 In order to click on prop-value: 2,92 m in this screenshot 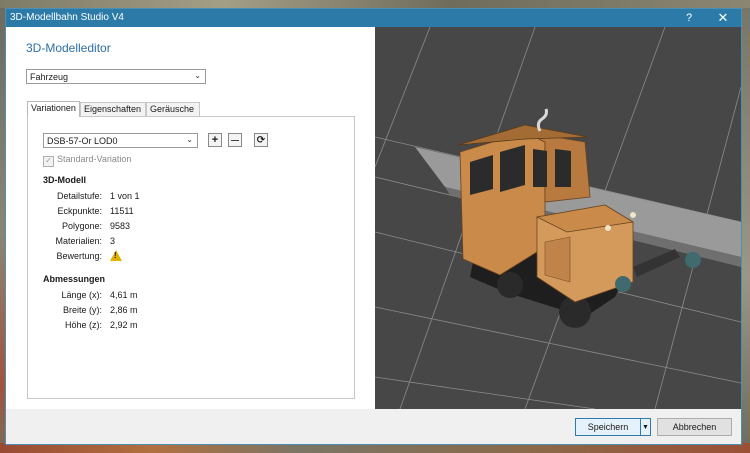, I will do `click(124, 325)`.